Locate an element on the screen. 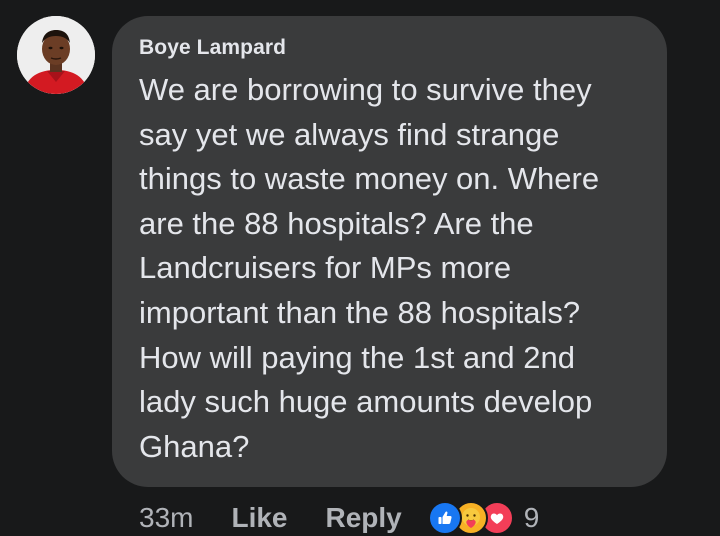 The height and width of the screenshot is (536, 720). reply-button: Reply is located at coordinates (364, 518).